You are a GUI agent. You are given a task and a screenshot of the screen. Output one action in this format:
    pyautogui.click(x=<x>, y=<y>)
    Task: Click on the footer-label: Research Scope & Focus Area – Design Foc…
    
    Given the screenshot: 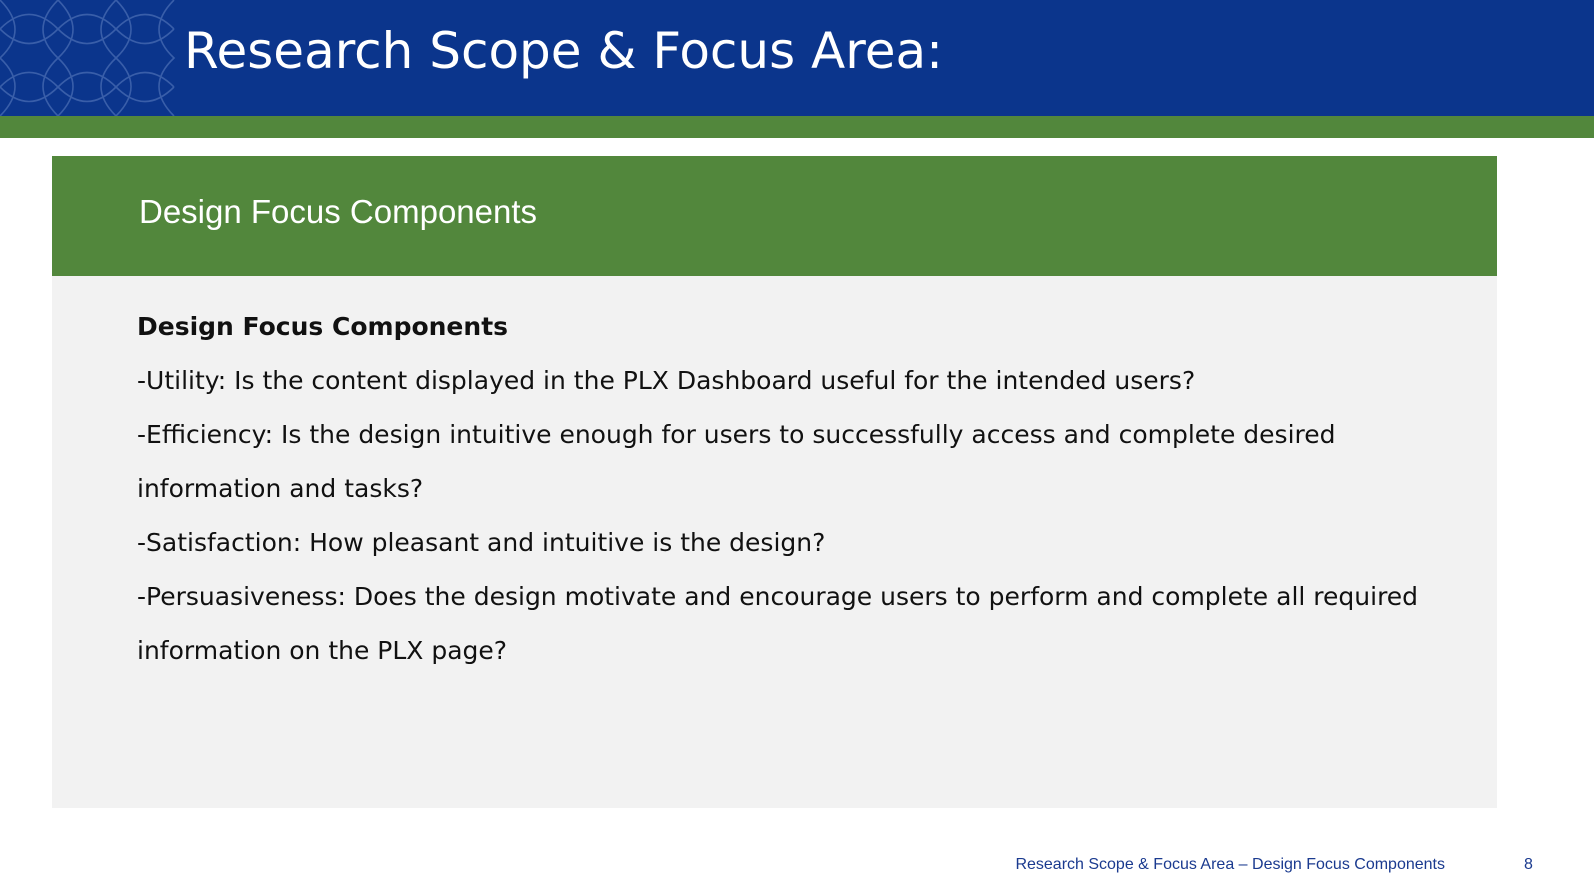 What is the action you would take?
    pyautogui.click(x=1230, y=864)
    